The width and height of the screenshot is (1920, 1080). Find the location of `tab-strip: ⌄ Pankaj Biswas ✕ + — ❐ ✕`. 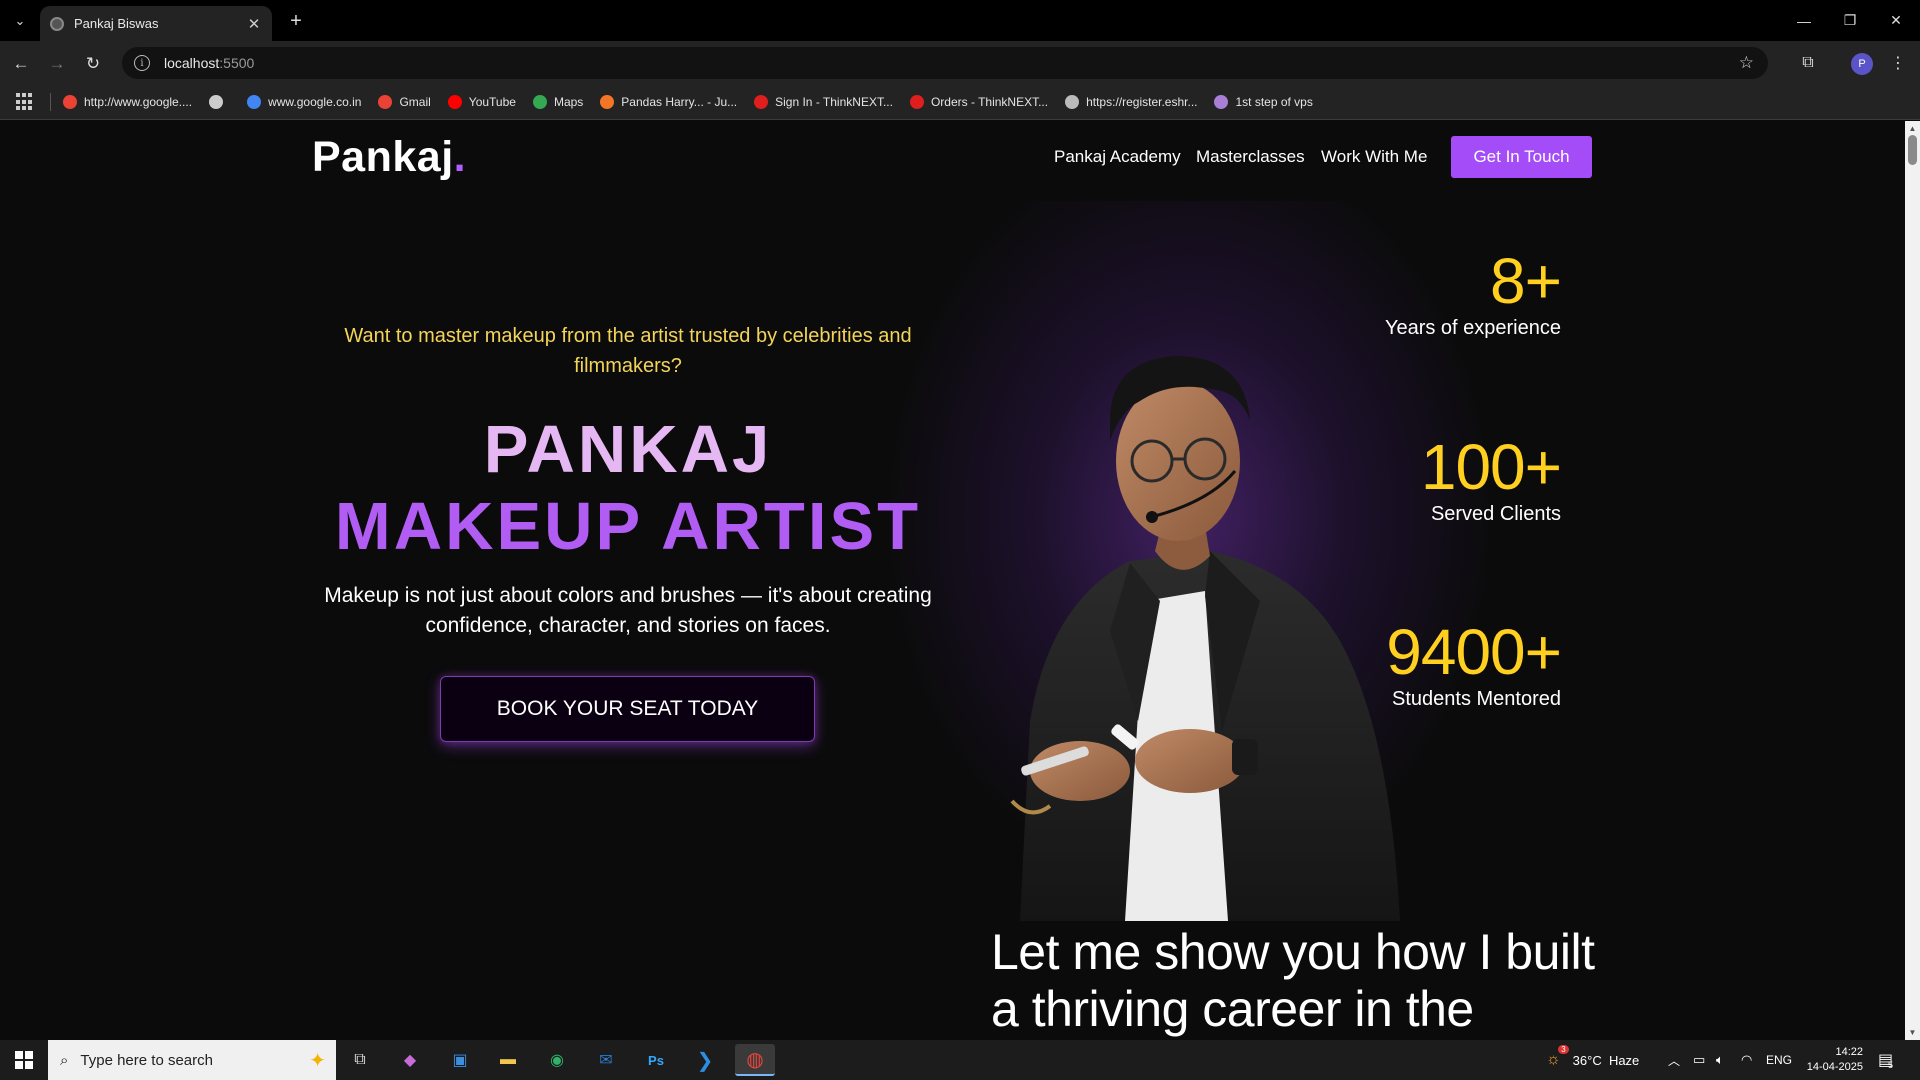

tab-strip: ⌄ Pankaj Biswas ✕ + — ❐ ✕ is located at coordinates (960, 20).